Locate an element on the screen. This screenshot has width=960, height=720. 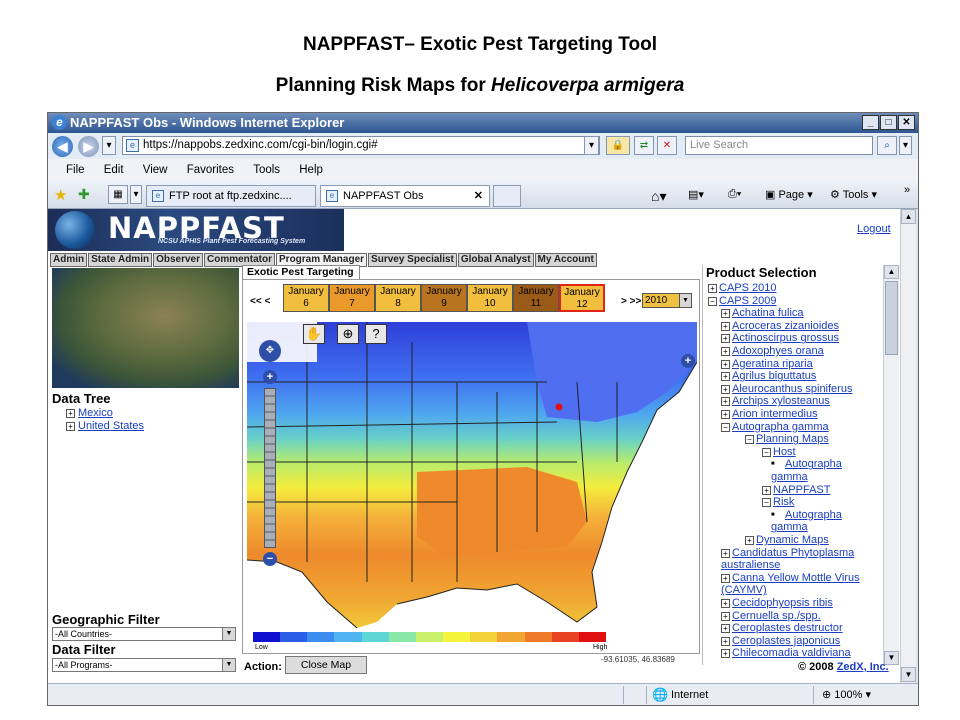
more-tools-icon: » is located at coordinates (907, 190).